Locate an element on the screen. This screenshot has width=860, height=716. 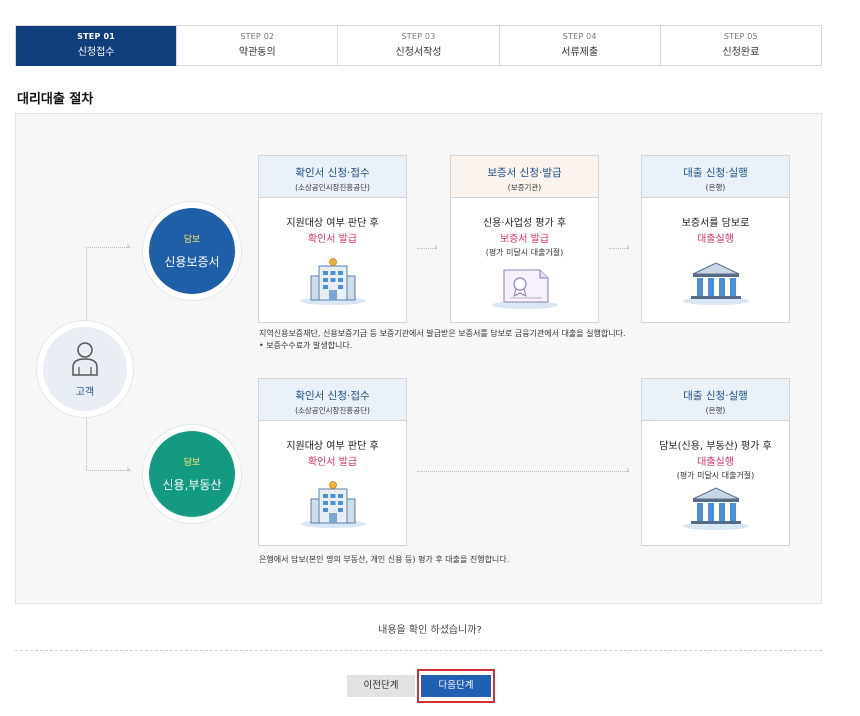
route1-name: 신용보증서 is located at coordinates (192, 262).